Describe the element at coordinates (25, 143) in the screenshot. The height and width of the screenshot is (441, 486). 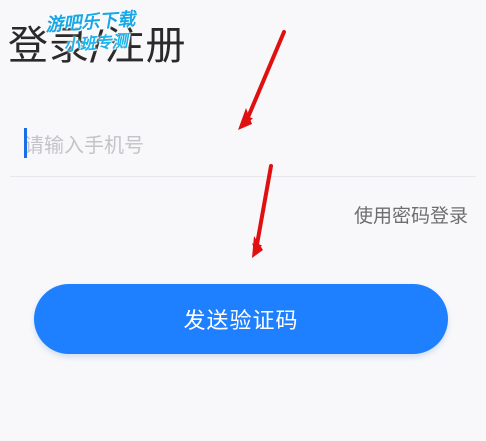
I see `text-cursor` at that location.